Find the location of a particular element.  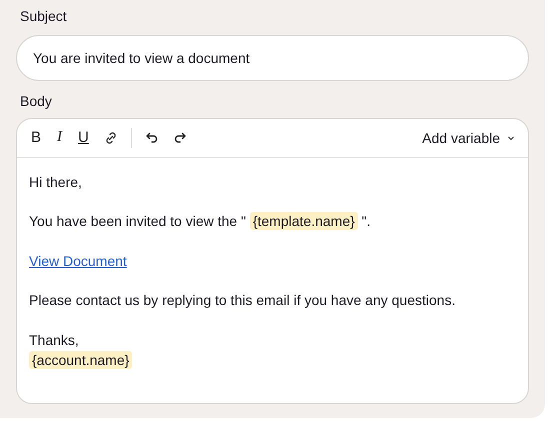

field-label: Body is located at coordinates (35, 101).